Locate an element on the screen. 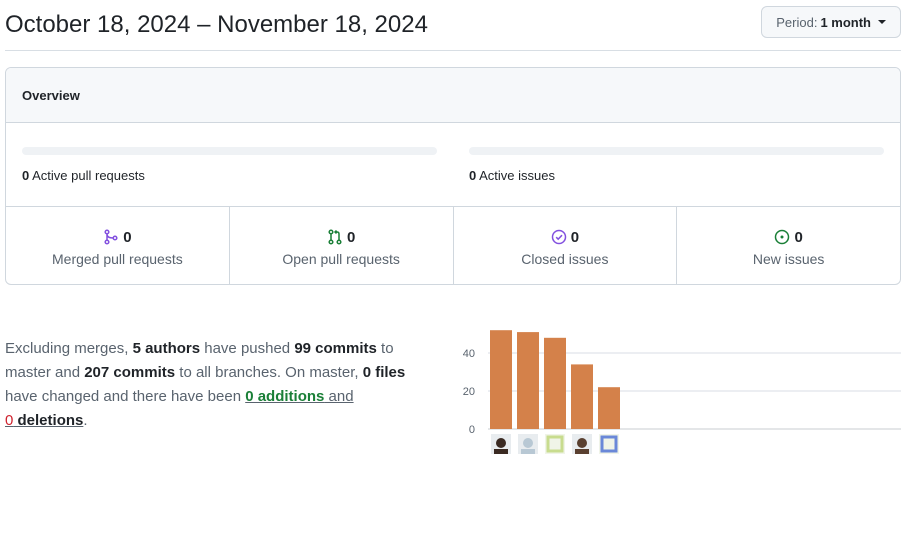  closed-issues-label: Closed issues is located at coordinates (565, 259).